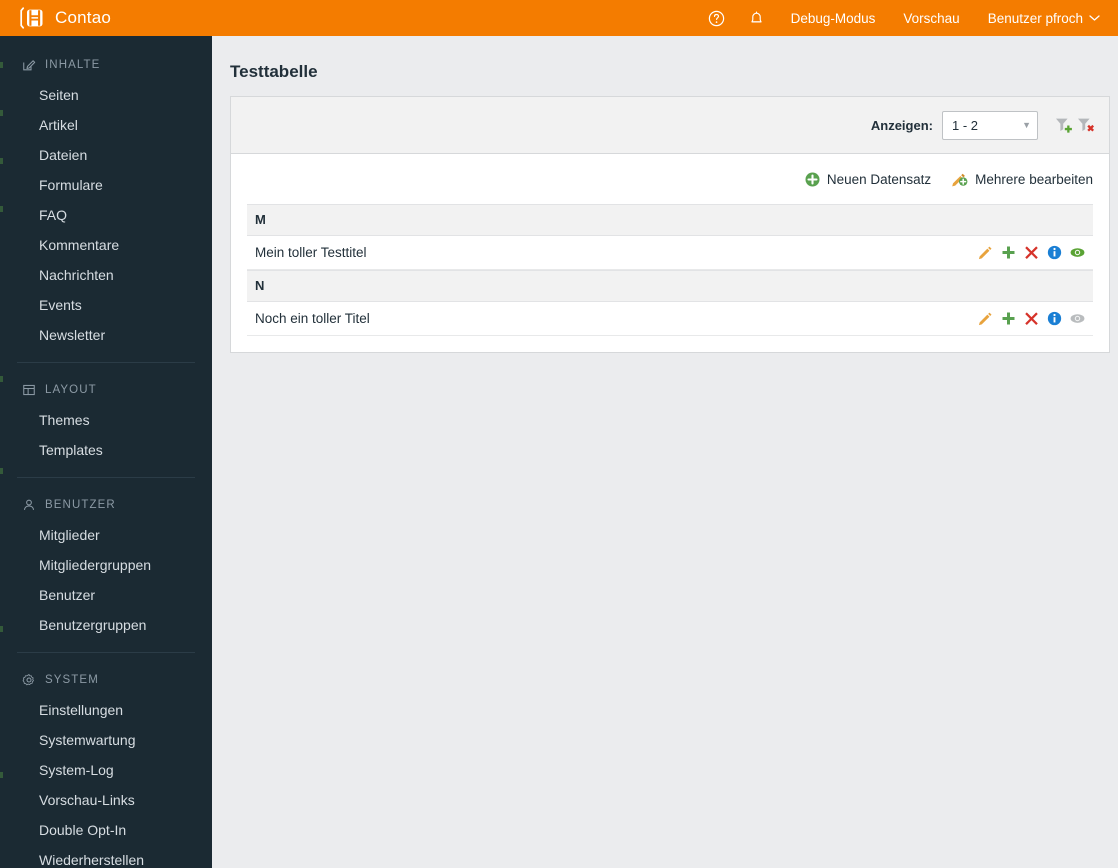 The width and height of the screenshot is (1118, 868). What do you see at coordinates (72, 335) in the screenshot?
I see `sidebar-item-label: Newsletter` at bounding box center [72, 335].